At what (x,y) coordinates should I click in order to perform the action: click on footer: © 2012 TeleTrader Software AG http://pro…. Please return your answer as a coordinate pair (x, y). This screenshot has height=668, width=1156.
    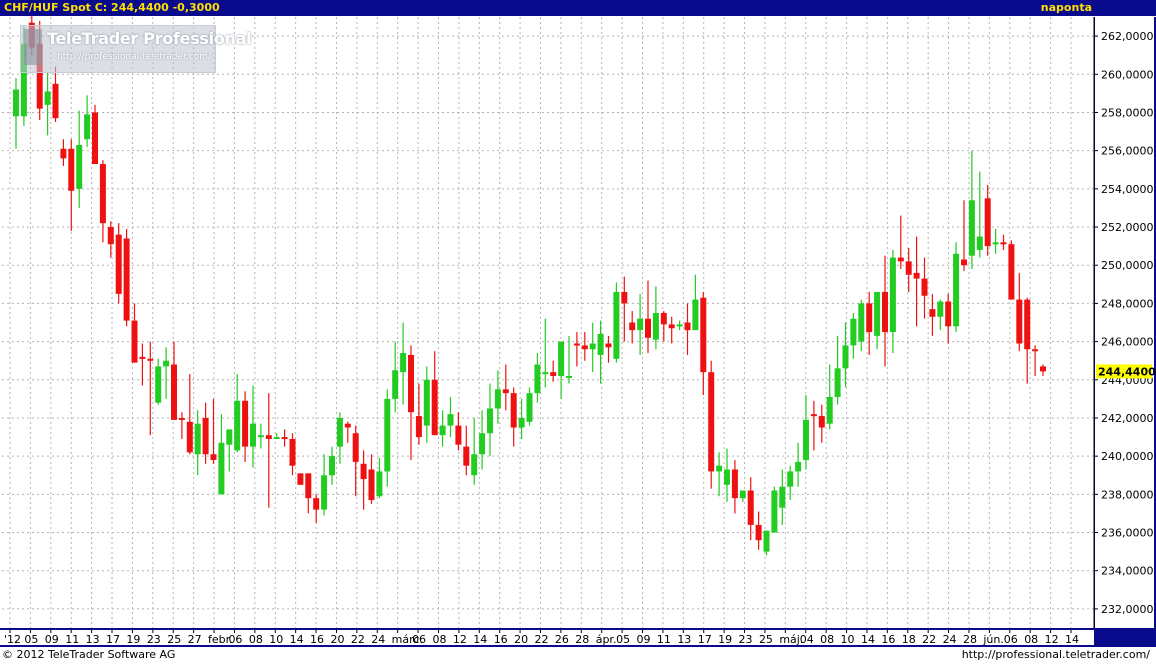
    Looking at the image, I should click on (578, 655).